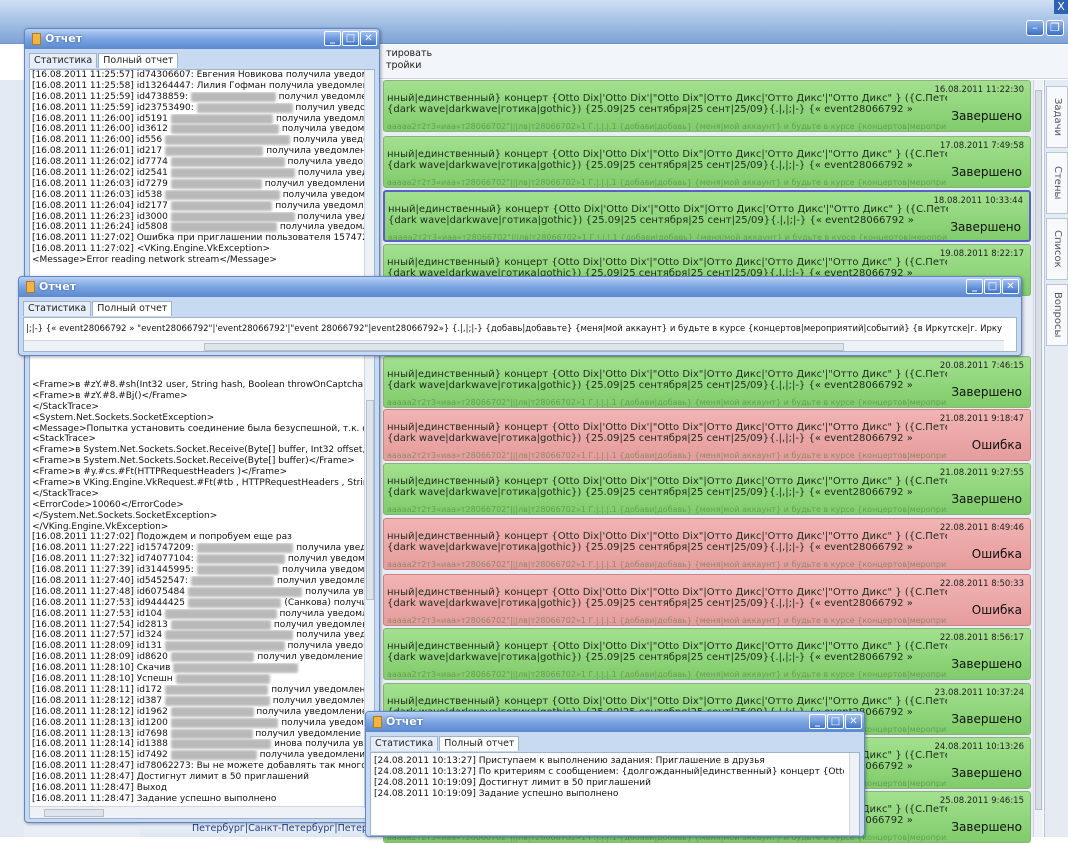 The image size is (1068, 843). I want to click on log-text: получила уведомле, so click(330, 635).